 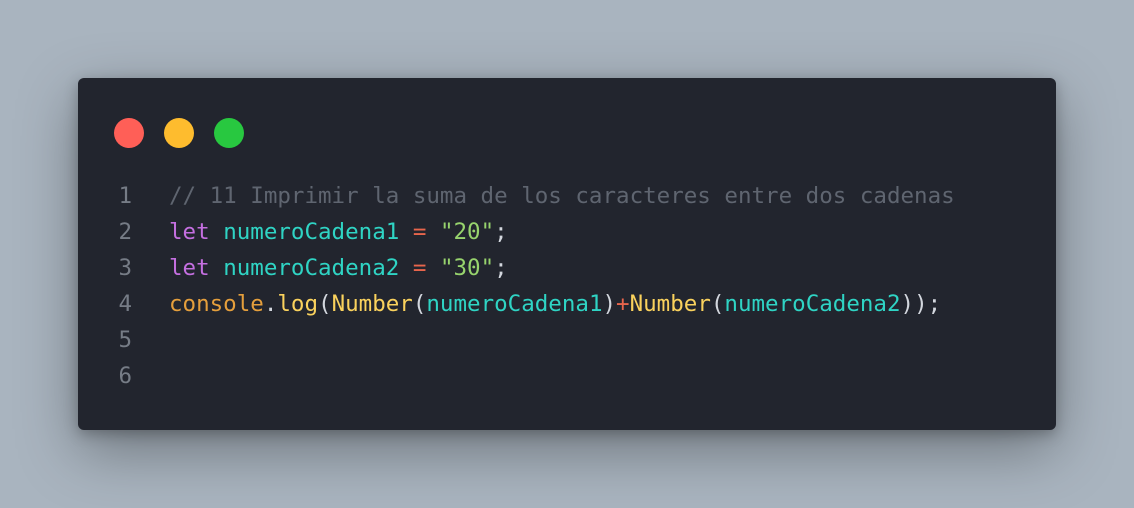 What do you see at coordinates (125, 232) in the screenshot?
I see `line-number: 2` at bounding box center [125, 232].